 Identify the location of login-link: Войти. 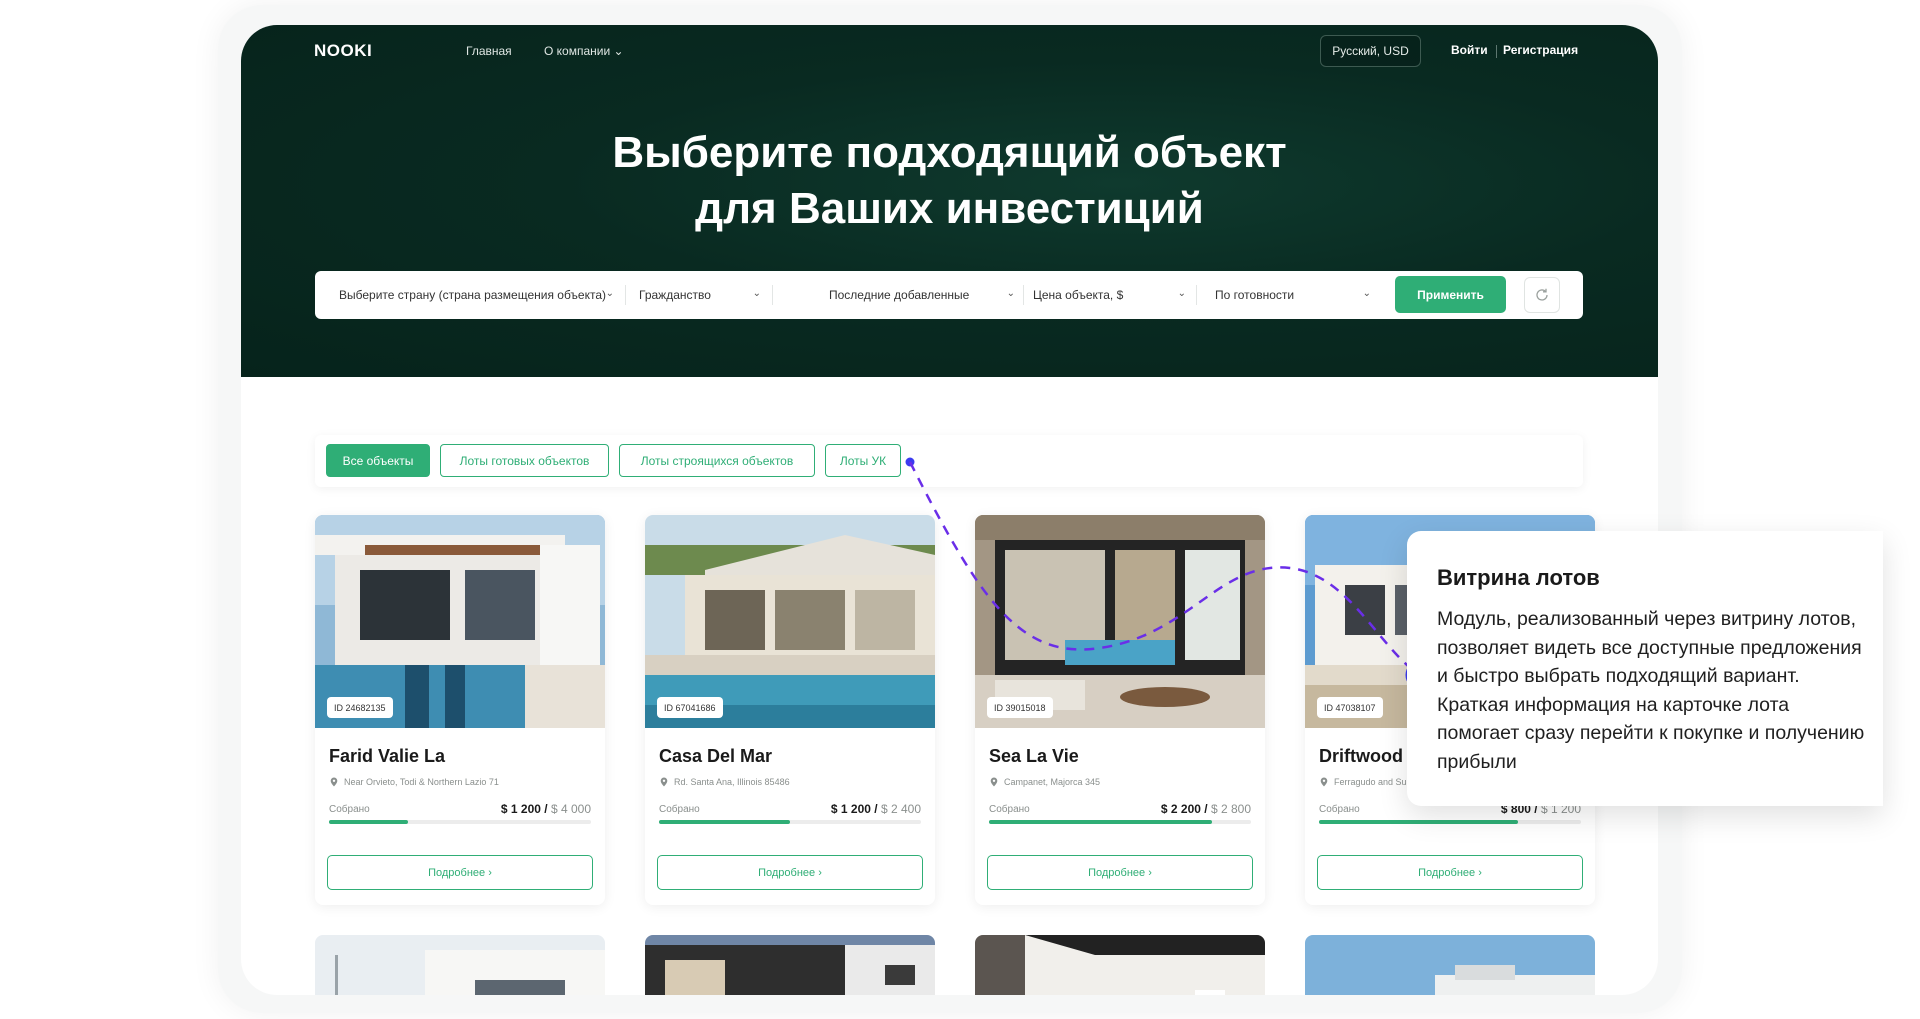
(1469, 50).